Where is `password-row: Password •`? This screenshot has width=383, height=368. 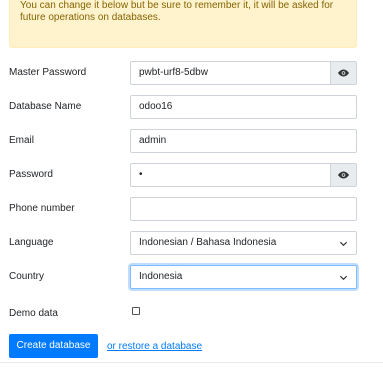 password-row: Password • is located at coordinates (191, 175).